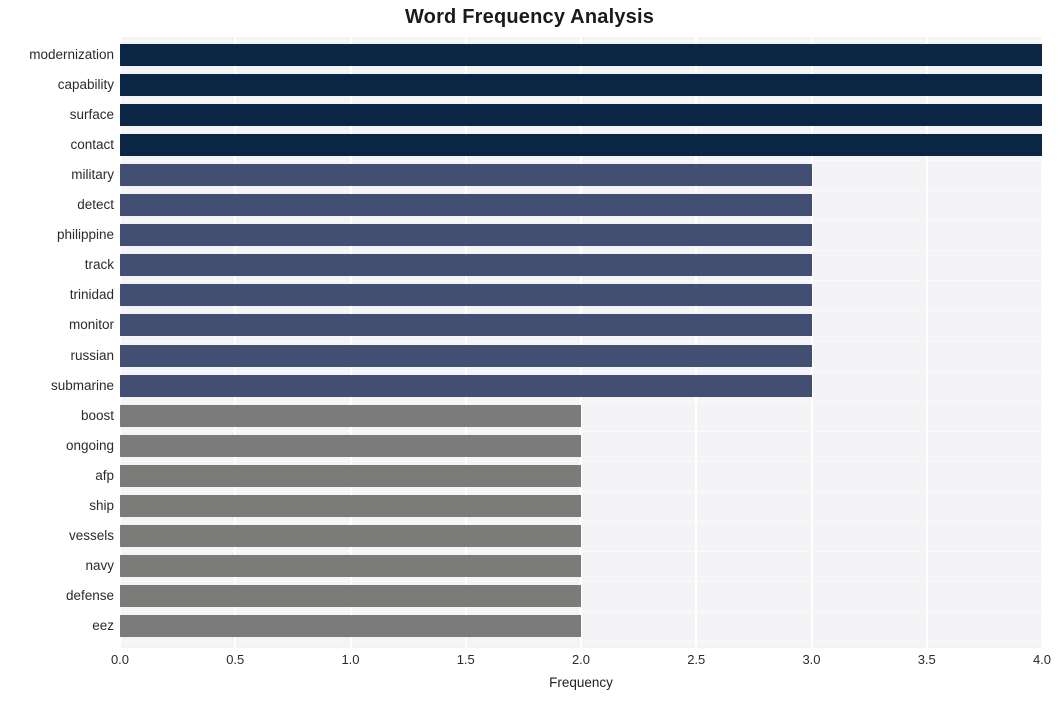 This screenshot has height=701, width=1059. I want to click on x-tick-label: 2.5, so click(696, 659).